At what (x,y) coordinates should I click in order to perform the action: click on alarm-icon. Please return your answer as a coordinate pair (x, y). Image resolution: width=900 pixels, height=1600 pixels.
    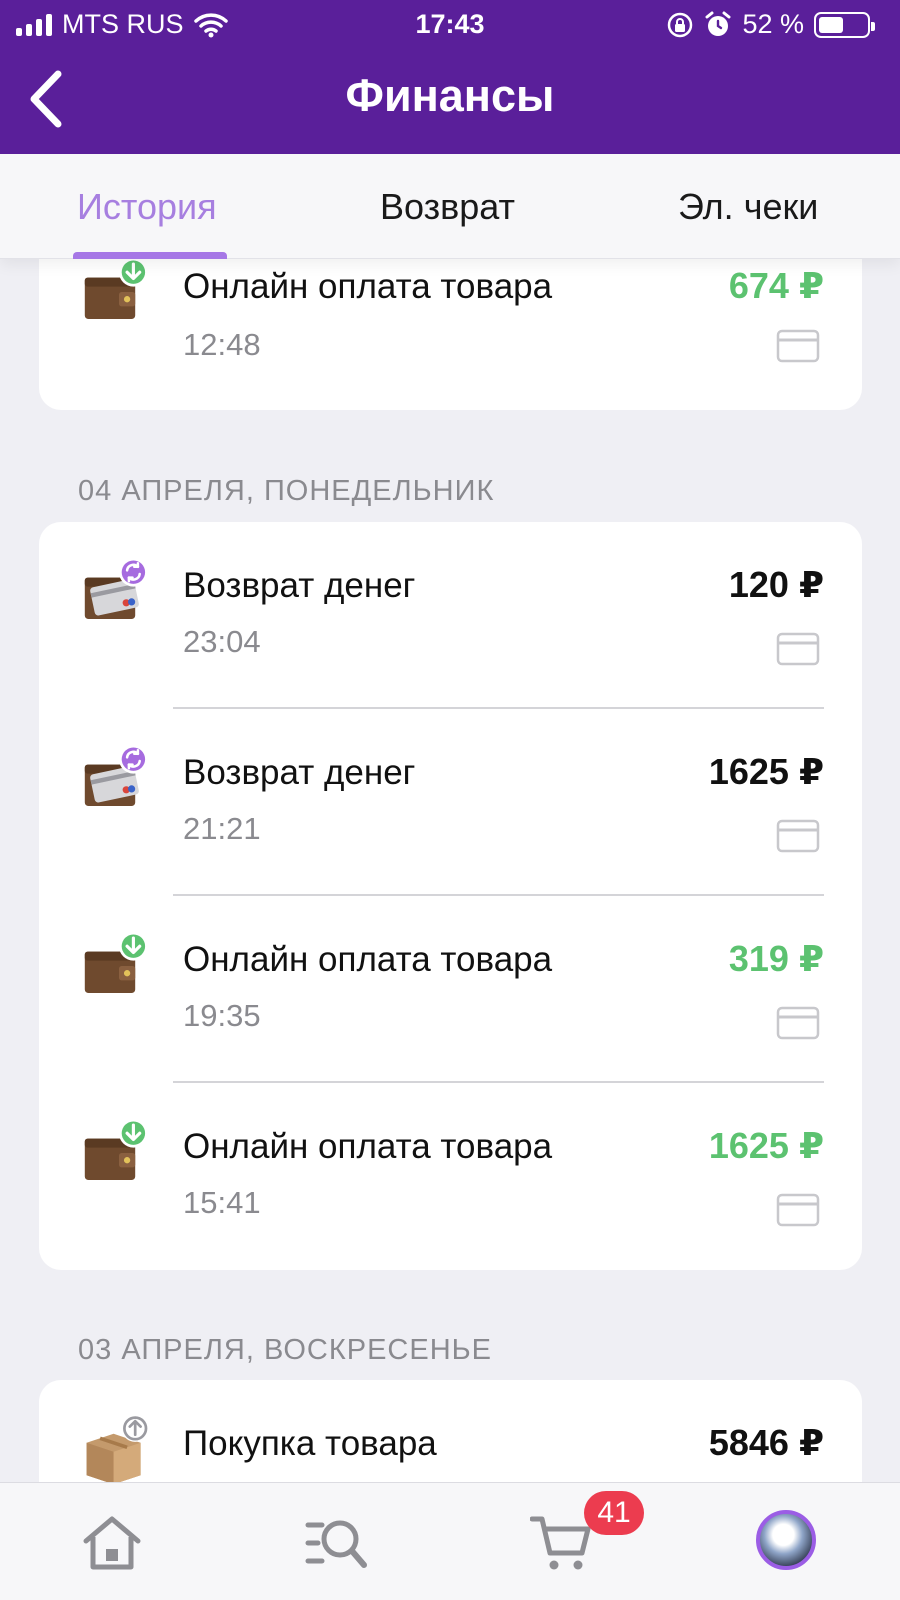
    Looking at the image, I should click on (718, 23).